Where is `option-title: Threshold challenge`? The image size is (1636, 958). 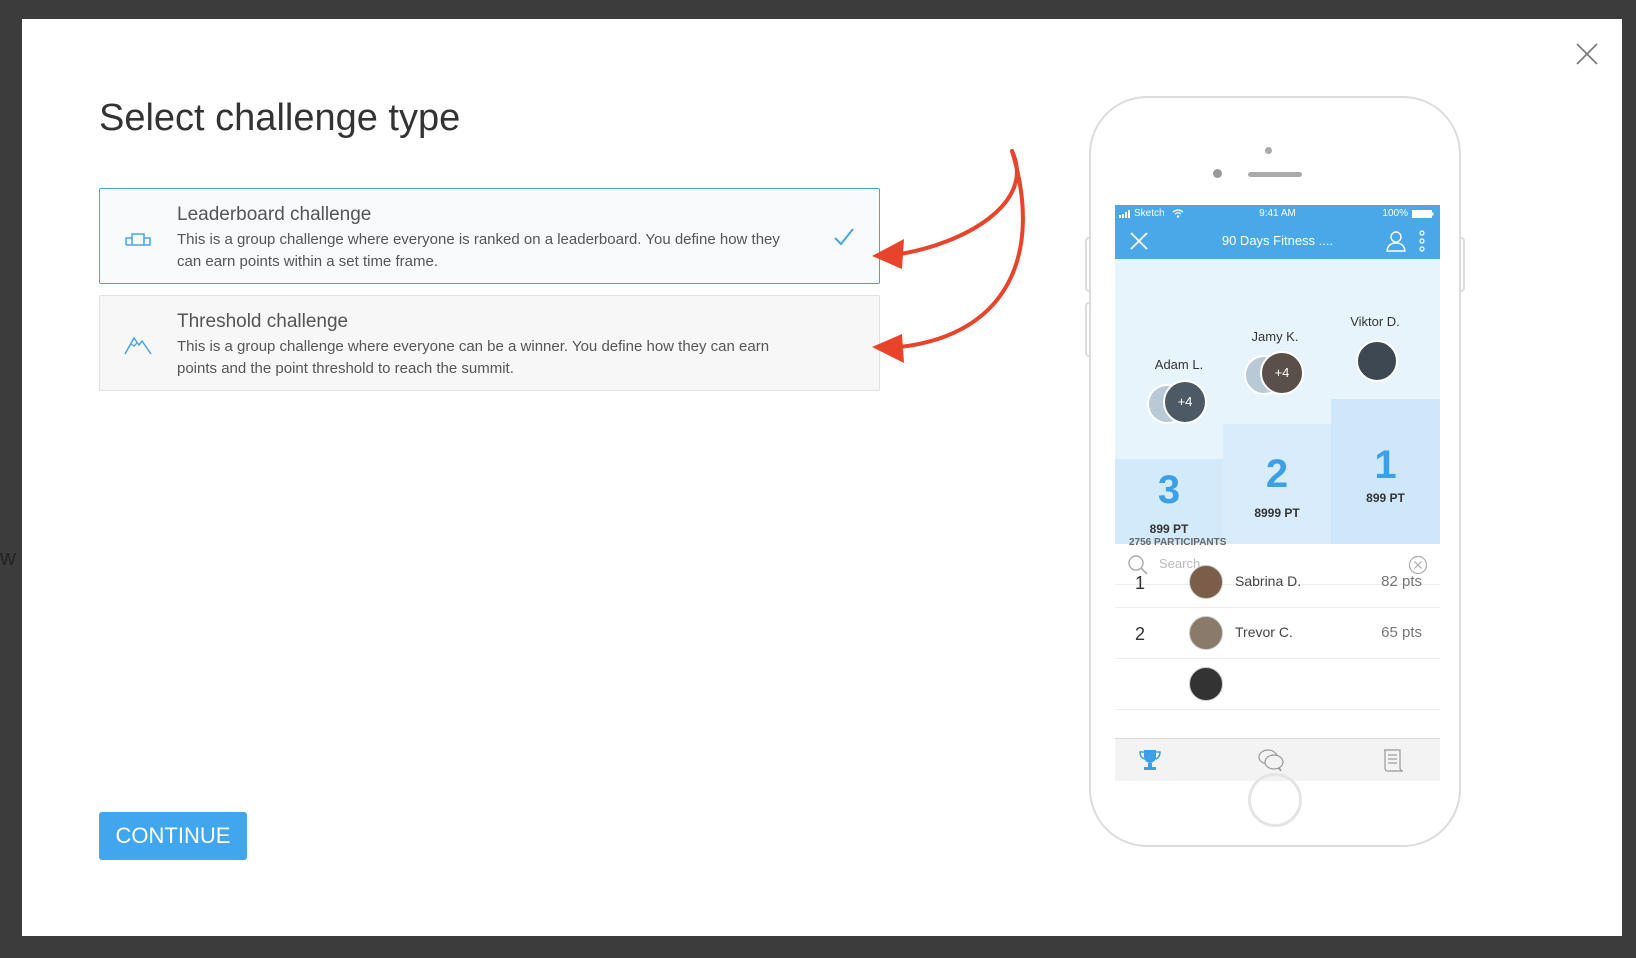
option-title: Threshold challenge is located at coordinates (263, 321).